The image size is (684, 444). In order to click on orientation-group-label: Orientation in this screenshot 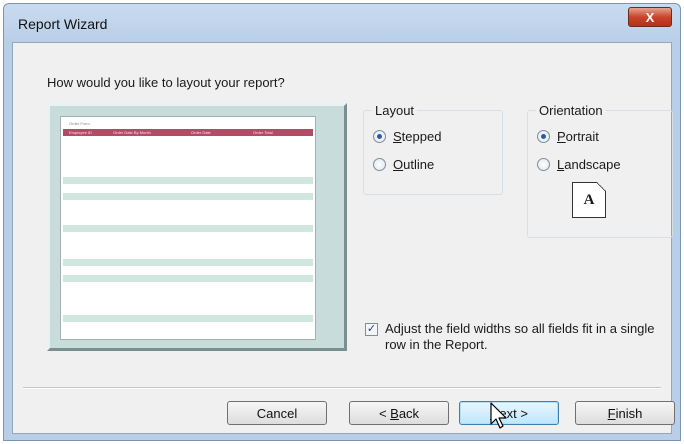, I will do `click(571, 110)`.